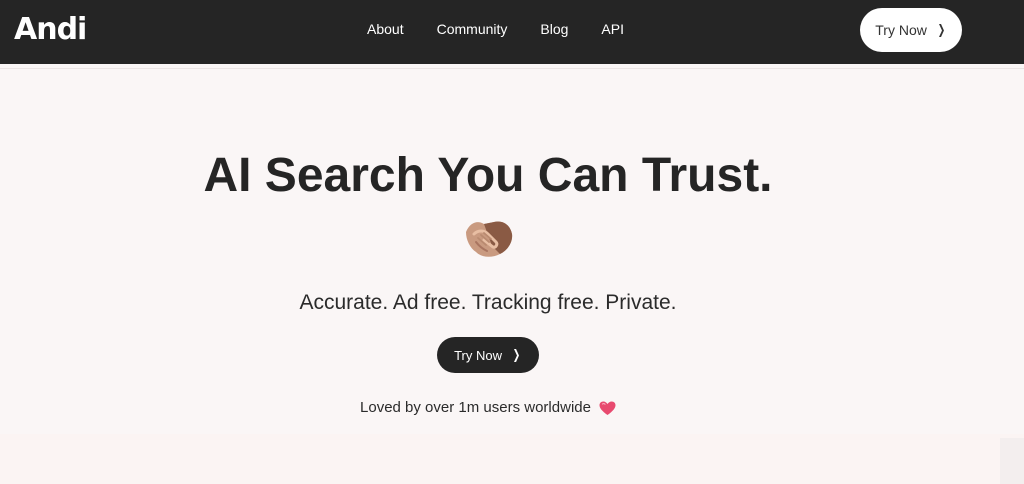  I want to click on header-divider, so click(512, 68).